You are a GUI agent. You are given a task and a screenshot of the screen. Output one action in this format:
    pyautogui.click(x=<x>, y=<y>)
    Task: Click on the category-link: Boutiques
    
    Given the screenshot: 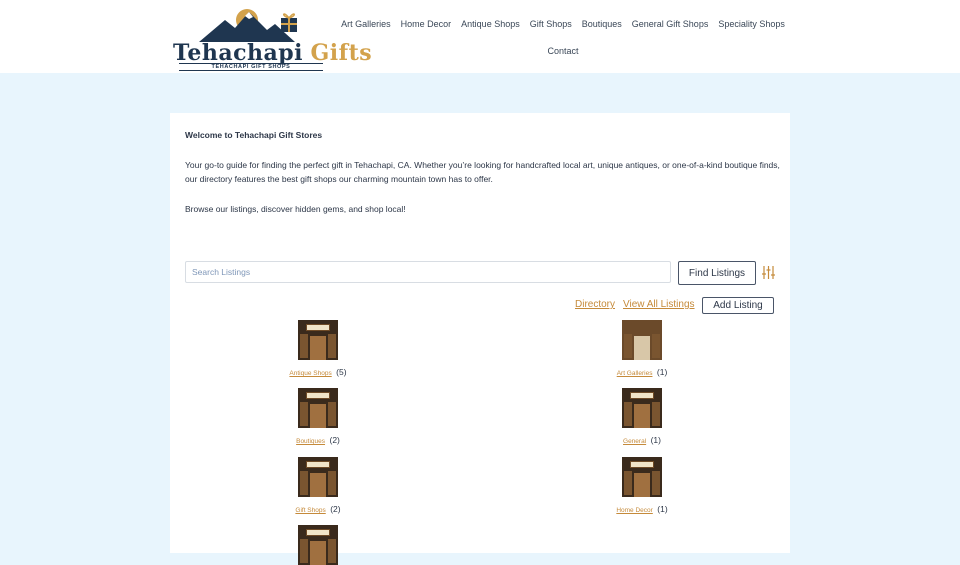 What is the action you would take?
    pyautogui.click(x=310, y=441)
    